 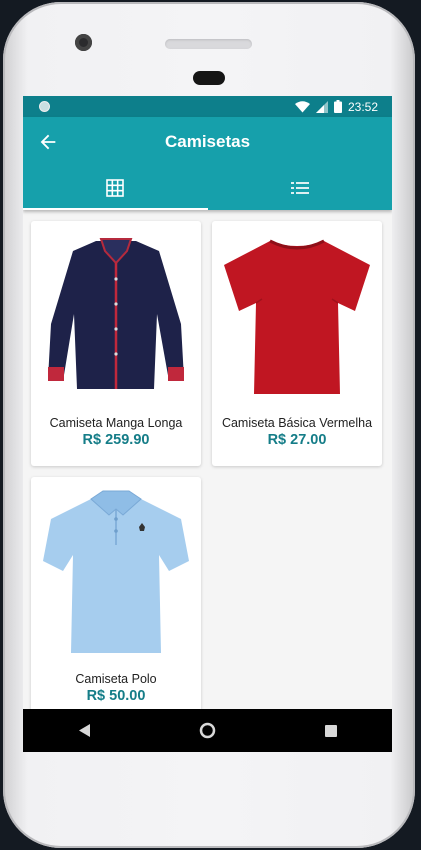 What do you see at coordinates (302, 106) in the screenshot?
I see `wifi-icon` at bounding box center [302, 106].